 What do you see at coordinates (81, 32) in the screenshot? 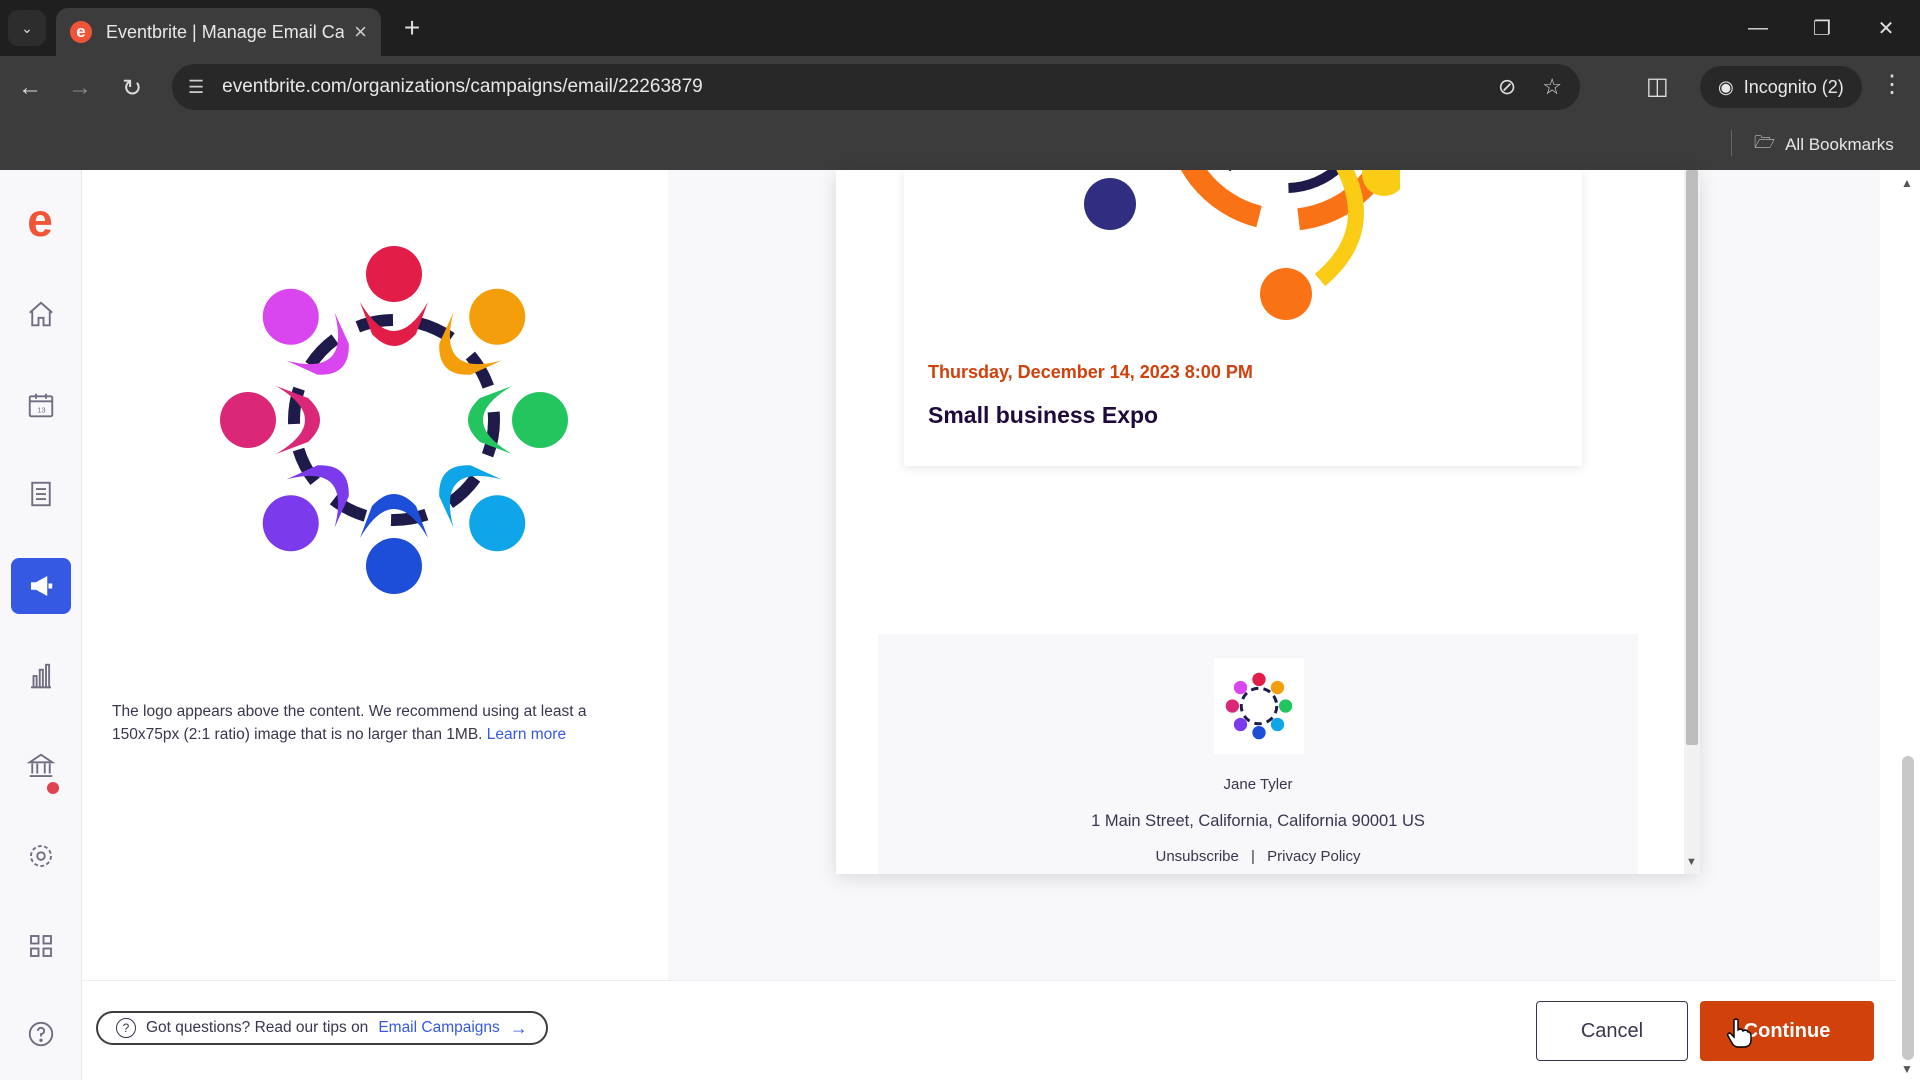
I see `eventbrite-favicon-icon: e` at bounding box center [81, 32].